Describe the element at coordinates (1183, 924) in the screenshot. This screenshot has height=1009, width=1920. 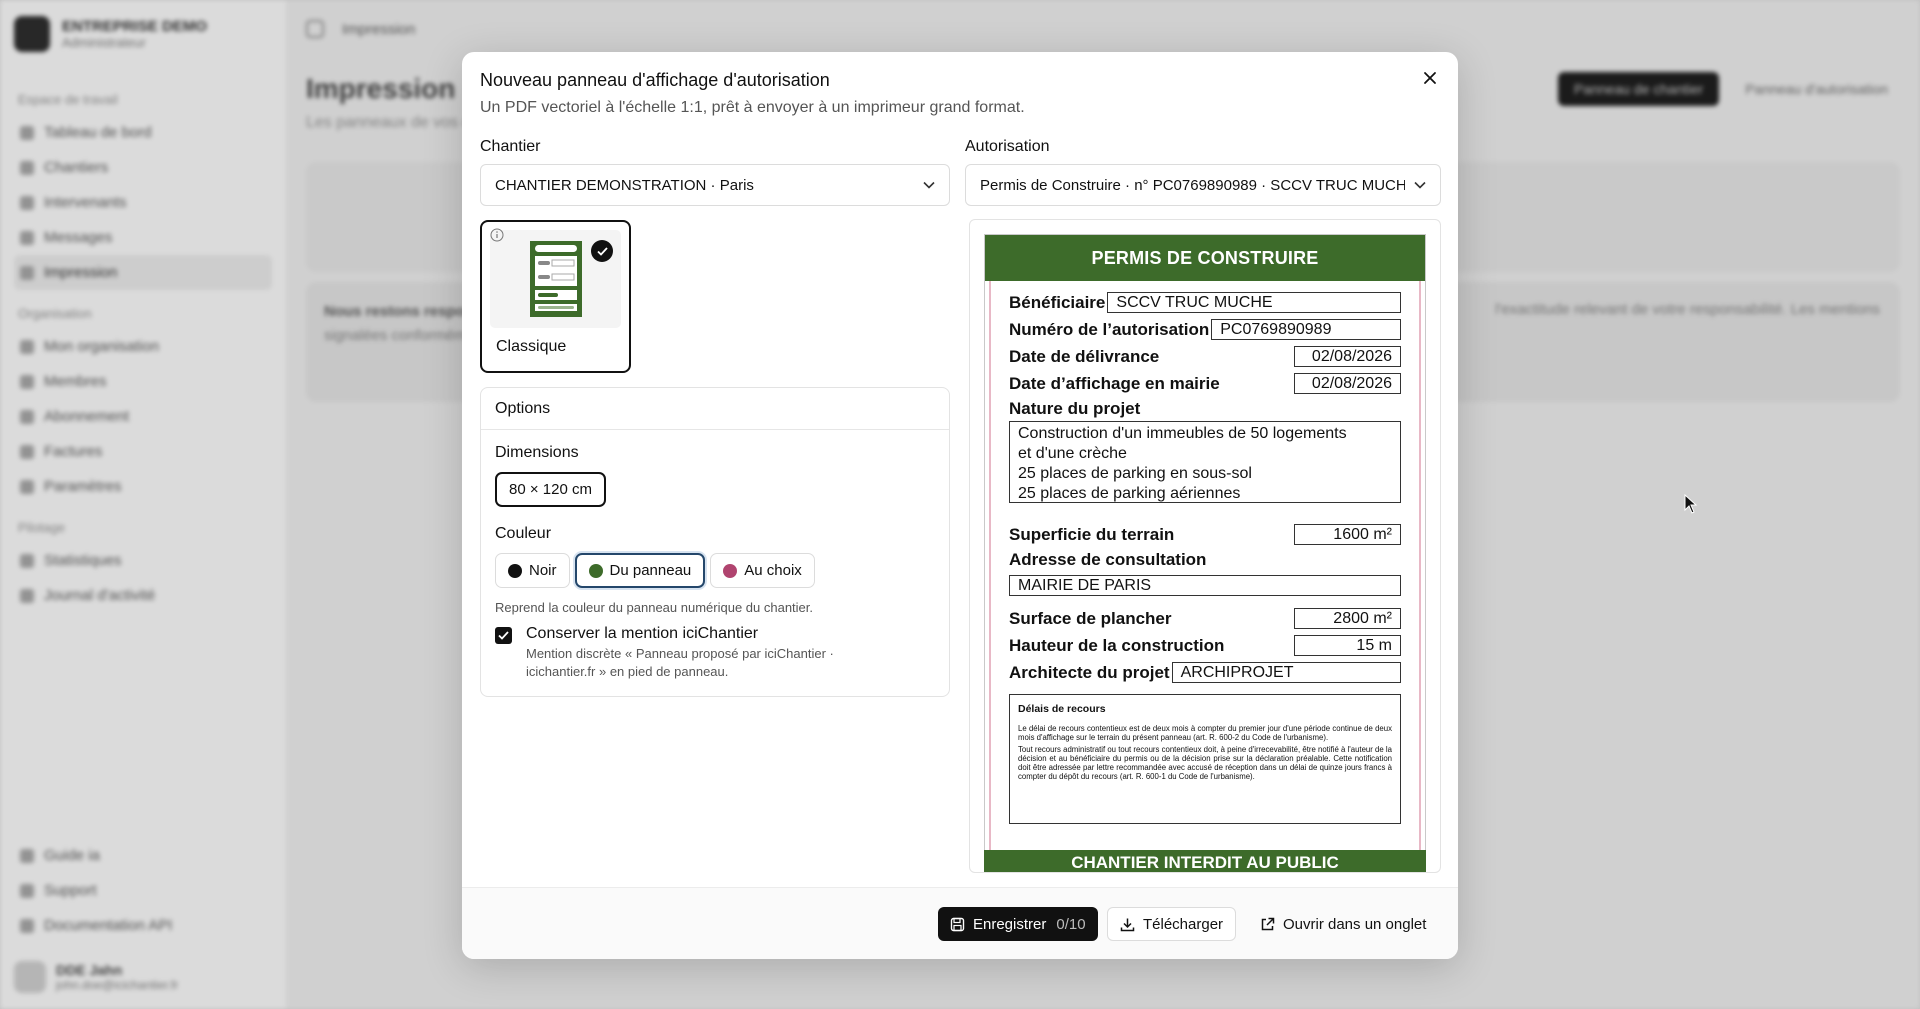
I see `download-label: Télécharger` at that location.